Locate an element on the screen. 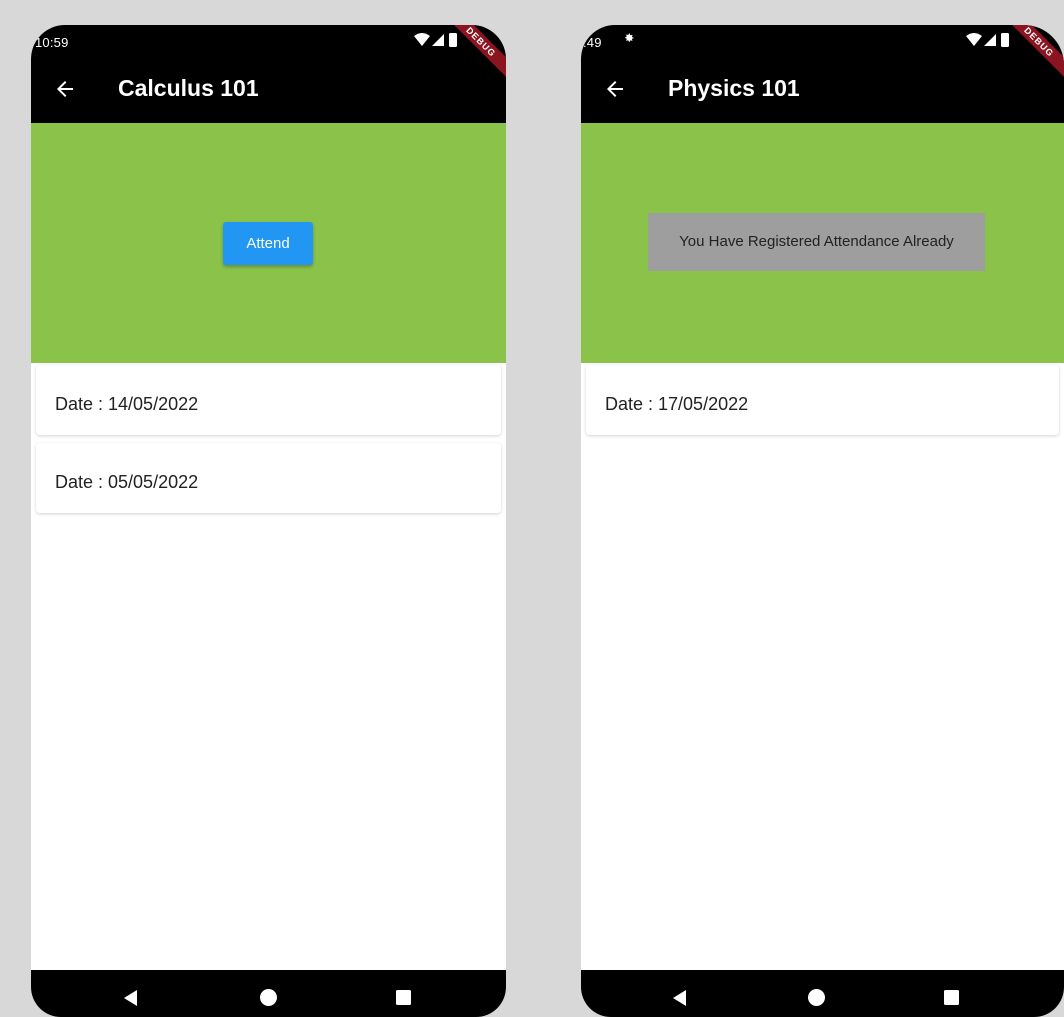 Image resolution: width=1064 pixels, height=1017 pixels. app-bar: 10:59 Calculus 101 DEBUG is located at coordinates (268, 74).